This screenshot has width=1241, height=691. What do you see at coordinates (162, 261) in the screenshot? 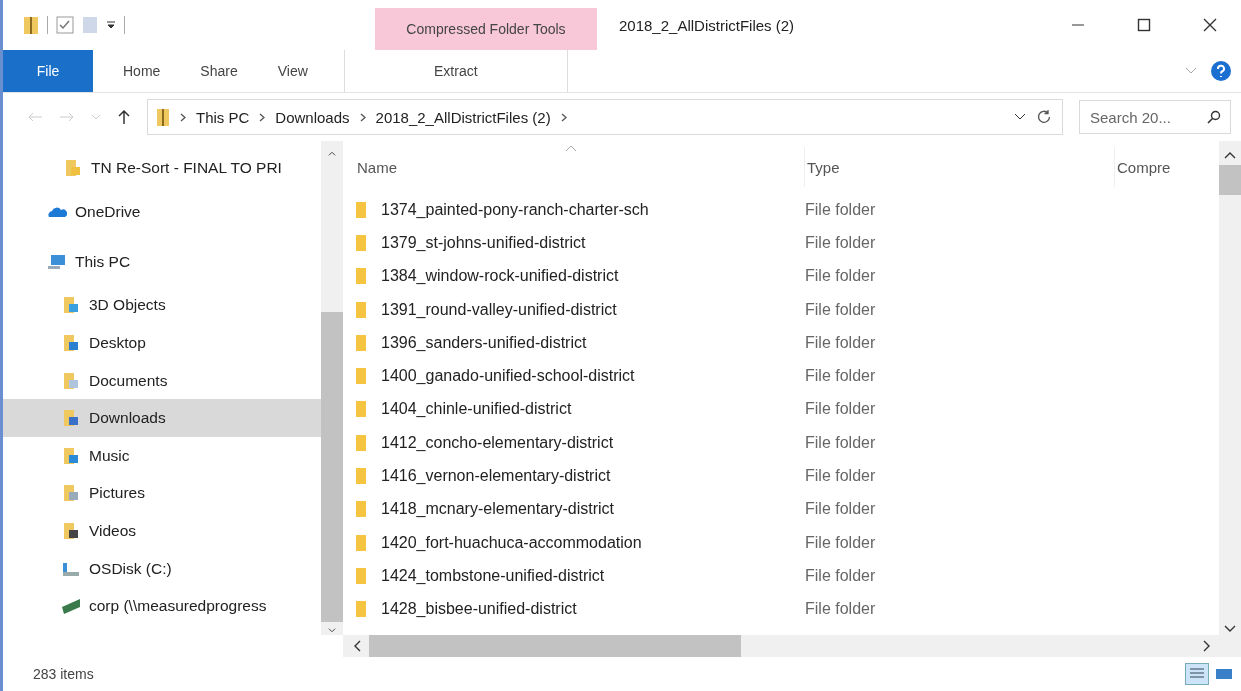
I see `nav-item: This PC` at bounding box center [162, 261].